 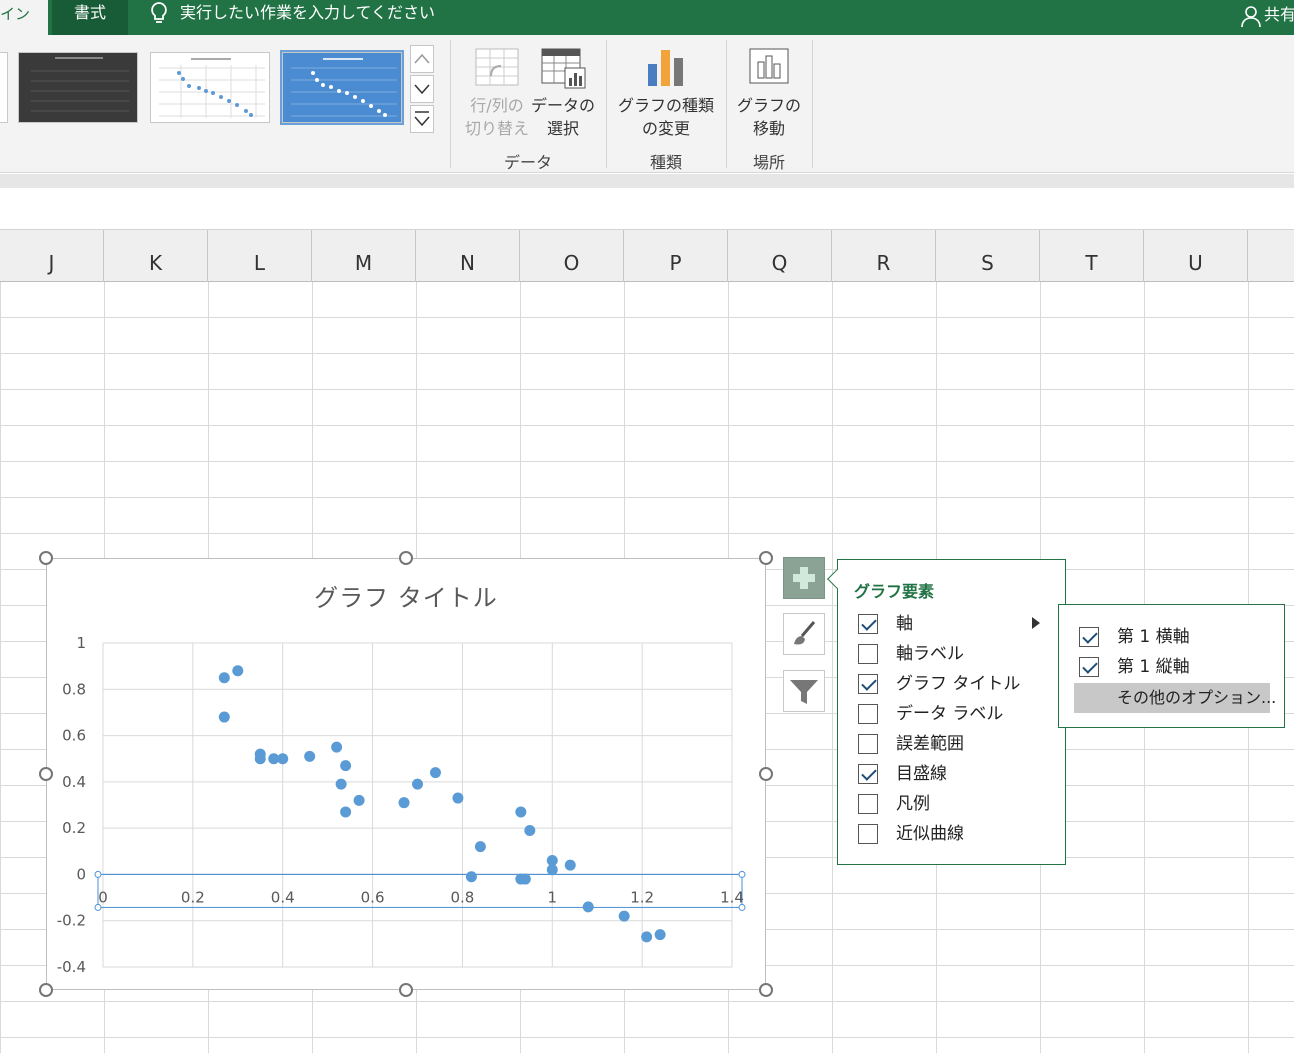 What do you see at coordinates (1279, 14) in the screenshot?
I see `share-label: 共有` at bounding box center [1279, 14].